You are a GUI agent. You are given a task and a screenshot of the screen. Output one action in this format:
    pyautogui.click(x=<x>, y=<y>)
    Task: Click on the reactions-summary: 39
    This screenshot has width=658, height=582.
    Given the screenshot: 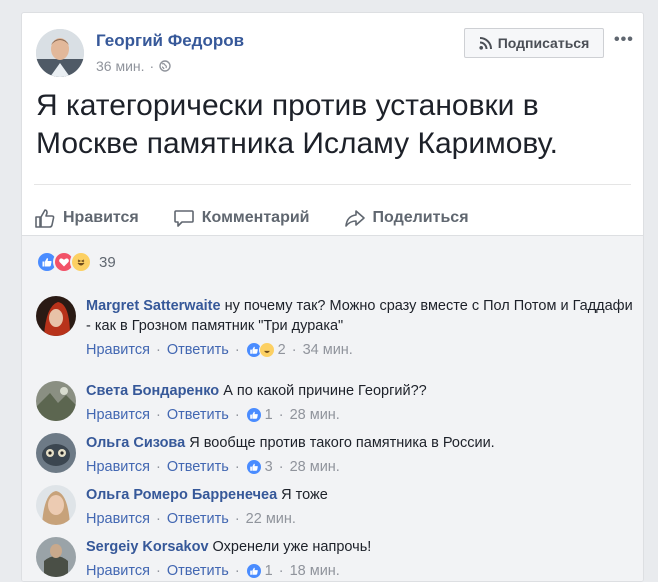 What is the action you would take?
    pyautogui.click(x=76, y=262)
    